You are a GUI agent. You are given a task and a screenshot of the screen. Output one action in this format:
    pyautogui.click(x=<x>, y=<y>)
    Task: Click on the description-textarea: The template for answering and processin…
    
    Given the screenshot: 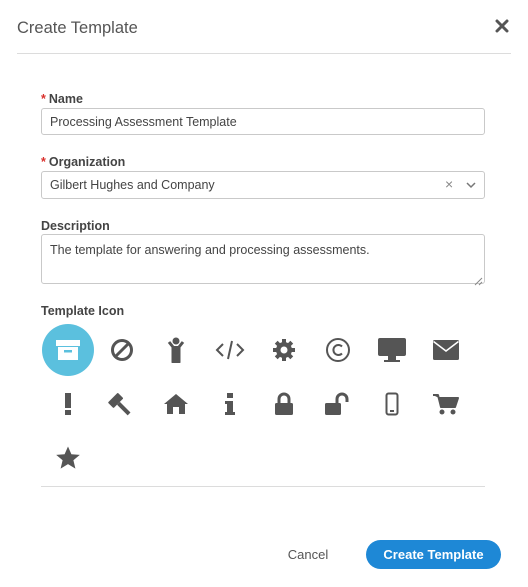 What is the action you would take?
    pyautogui.click(x=263, y=259)
    